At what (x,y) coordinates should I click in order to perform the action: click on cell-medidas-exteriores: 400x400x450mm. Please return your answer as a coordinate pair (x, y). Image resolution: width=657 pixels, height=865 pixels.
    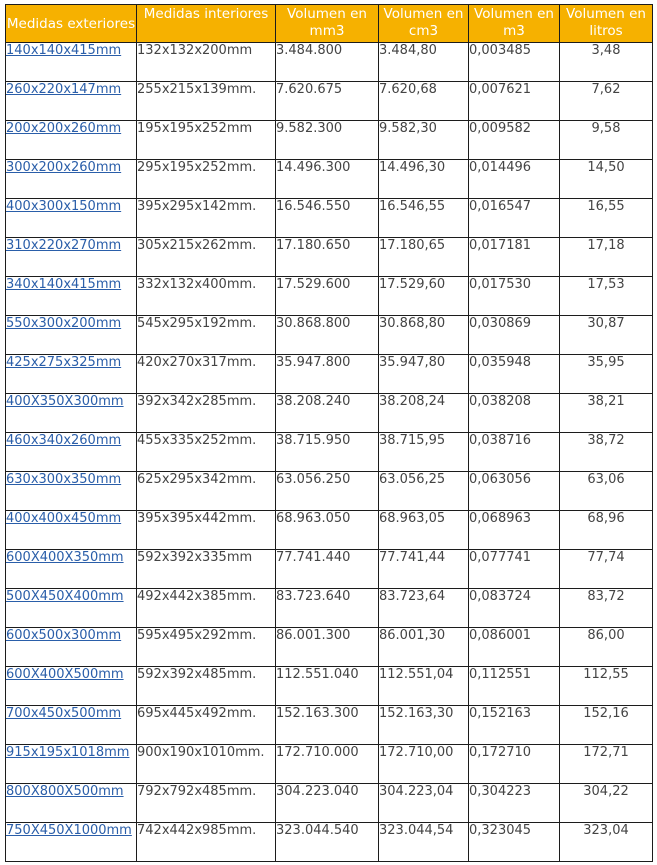
    Looking at the image, I should click on (71, 530).